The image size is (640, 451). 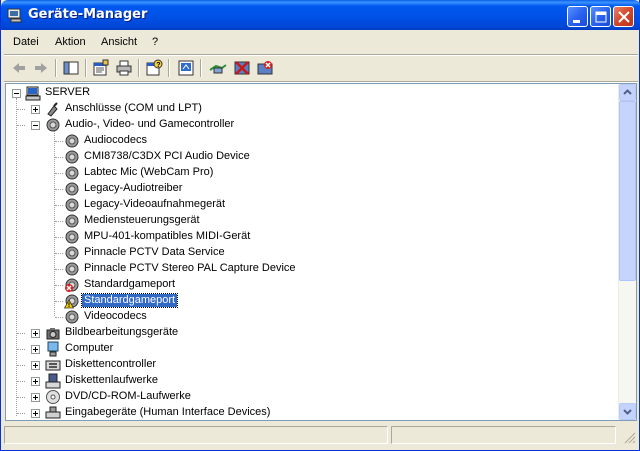 I want to click on tree-category-label: Bildbearbeitungsgeräte, so click(x=121, y=332).